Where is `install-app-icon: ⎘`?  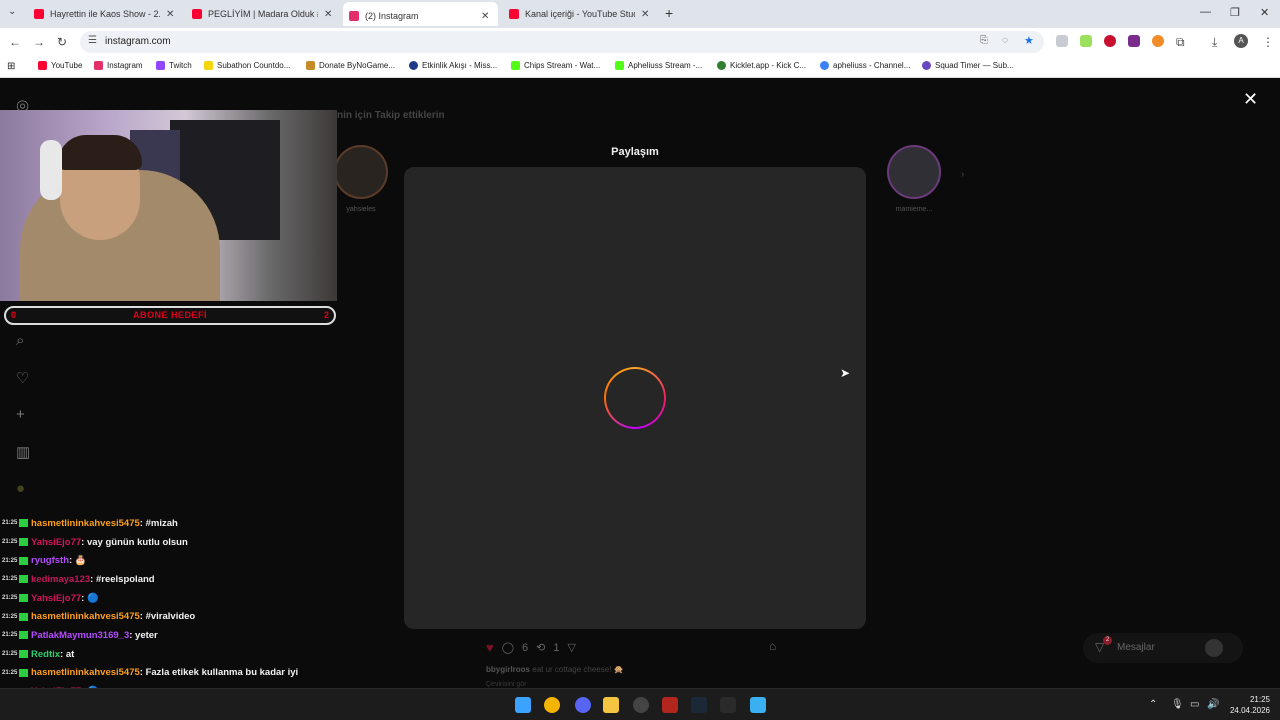 install-app-icon: ⎘ is located at coordinates (984, 40).